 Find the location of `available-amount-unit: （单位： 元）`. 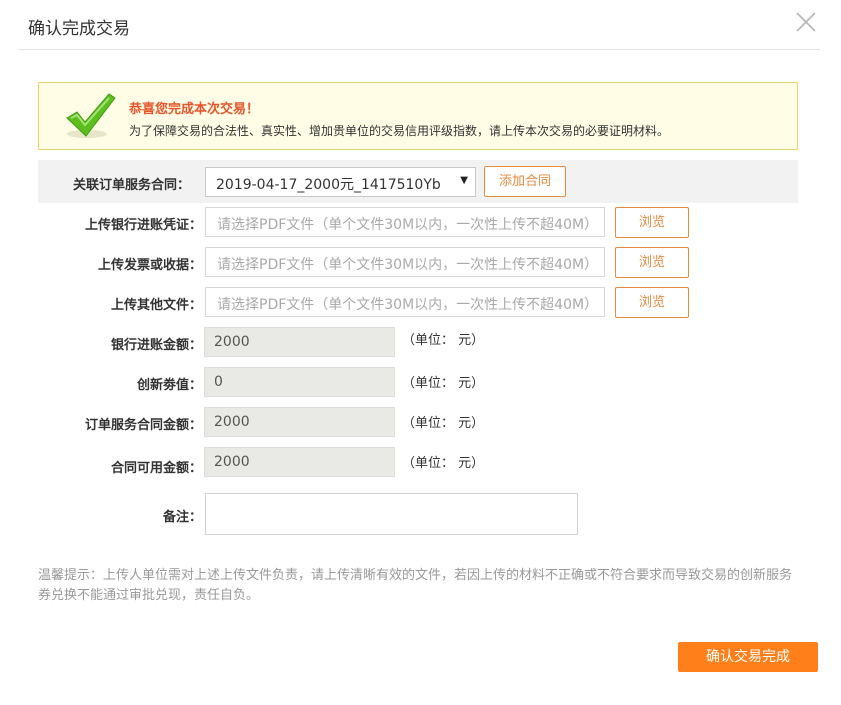

available-amount-unit: （单位： 元） is located at coordinates (443, 463).